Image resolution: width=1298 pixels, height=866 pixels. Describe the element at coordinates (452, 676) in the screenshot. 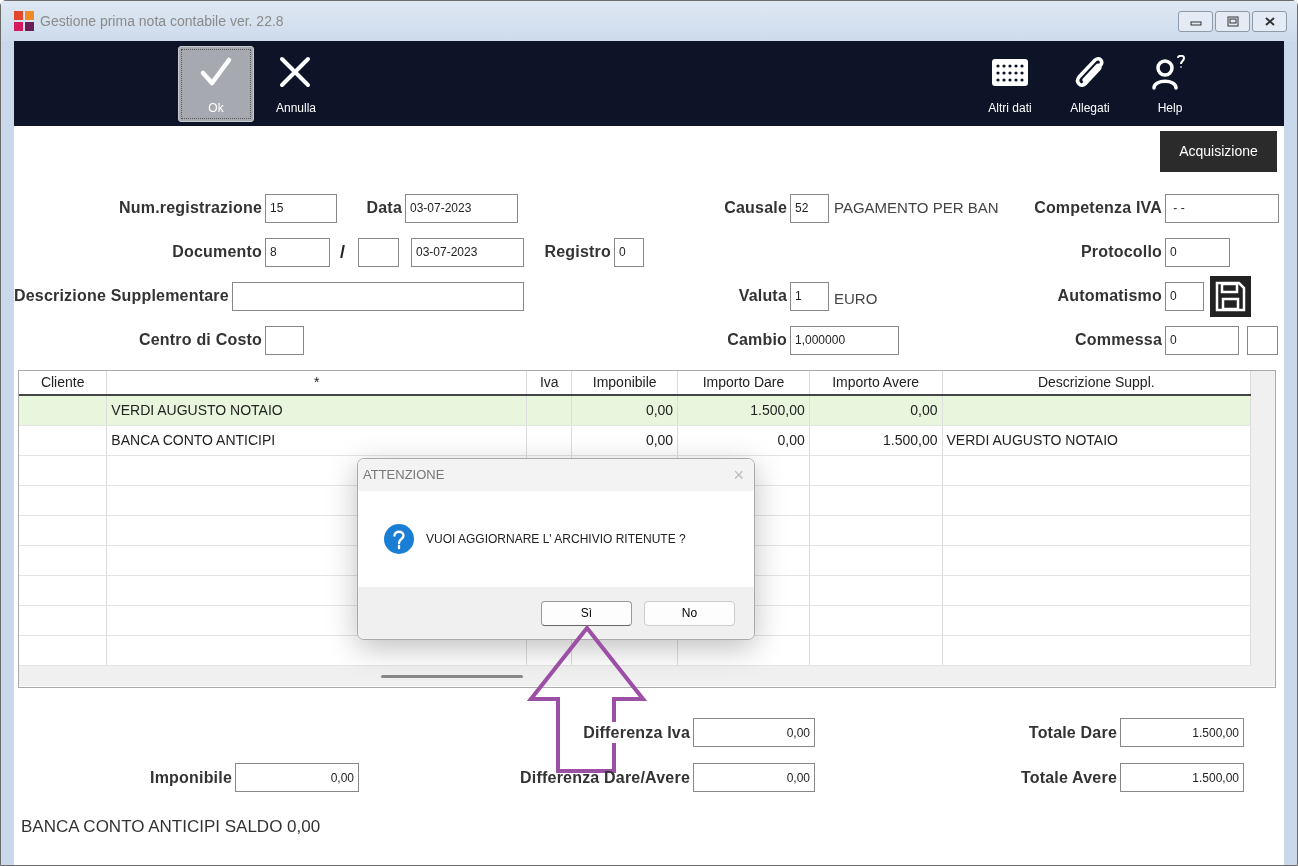

I see `scrollbar-thumb` at that location.